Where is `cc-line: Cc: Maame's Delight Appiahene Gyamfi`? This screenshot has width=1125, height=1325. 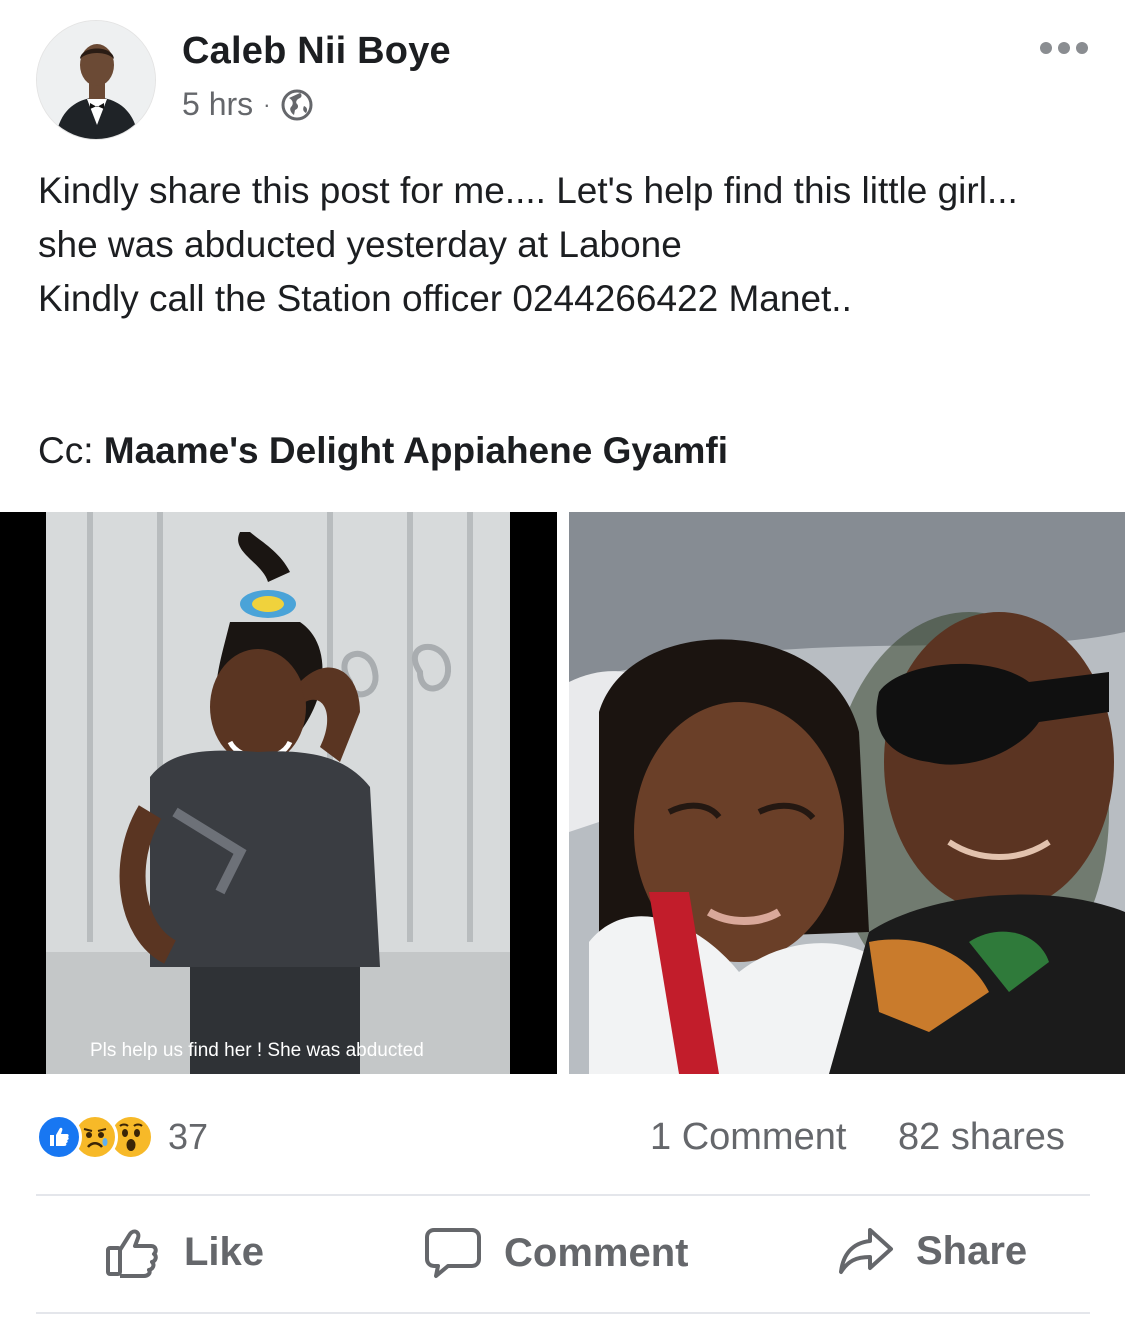 cc-line: Cc: Maame's Delight Appiahene Gyamfi is located at coordinates (383, 451).